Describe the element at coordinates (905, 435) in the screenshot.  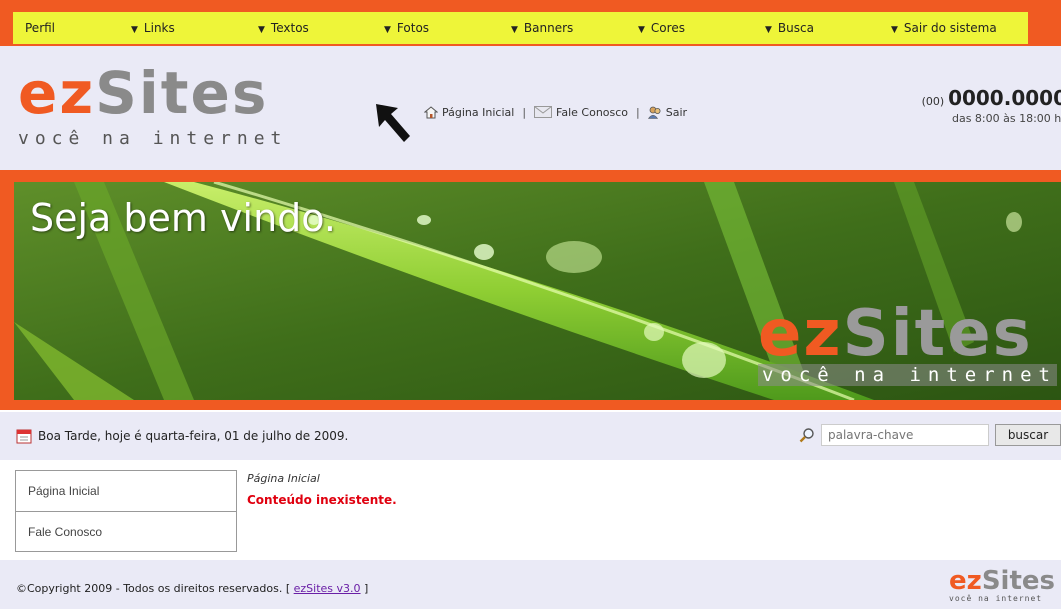
I see `search-input` at that location.